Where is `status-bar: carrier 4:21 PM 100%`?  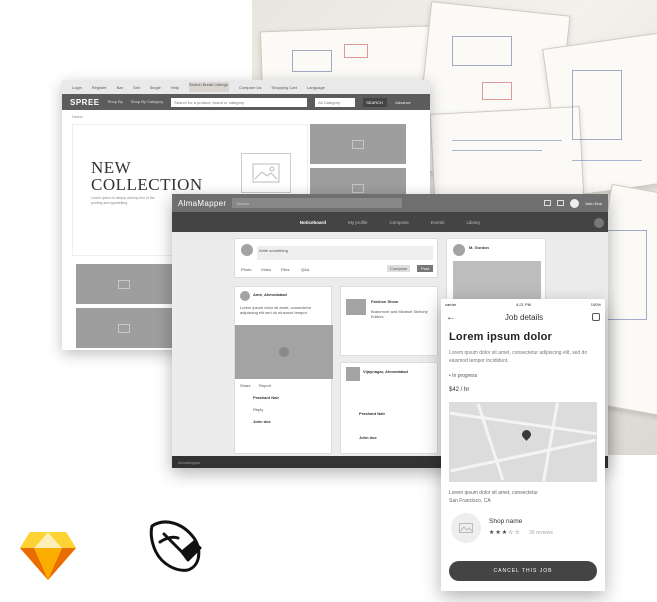
status-bar: carrier 4:21 PM 100% is located at coordinates (523, 304).